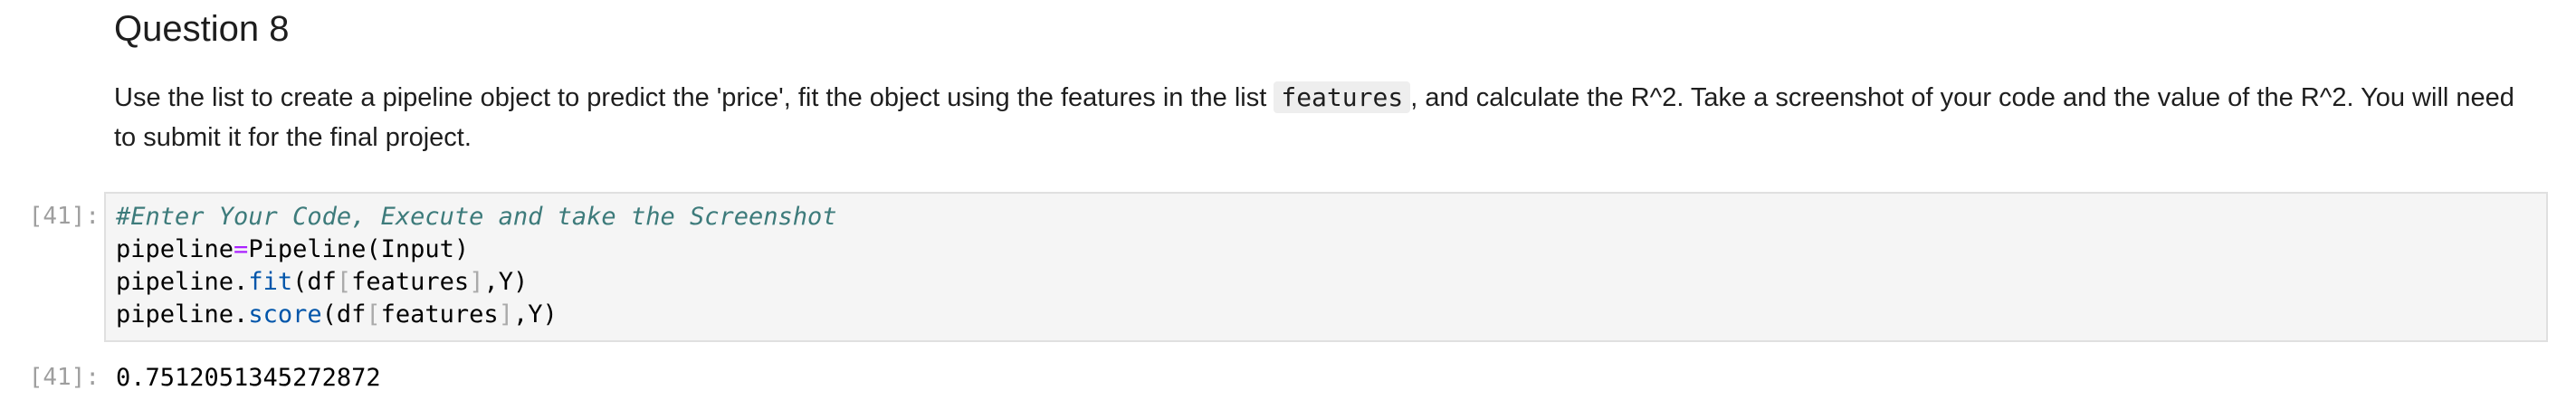 The image size is (2576, 400). What do you see at coordinates (249, 378) in the screenshot?
I see `output-value: 0.7512051345272872` at bounding box center [249, 378].